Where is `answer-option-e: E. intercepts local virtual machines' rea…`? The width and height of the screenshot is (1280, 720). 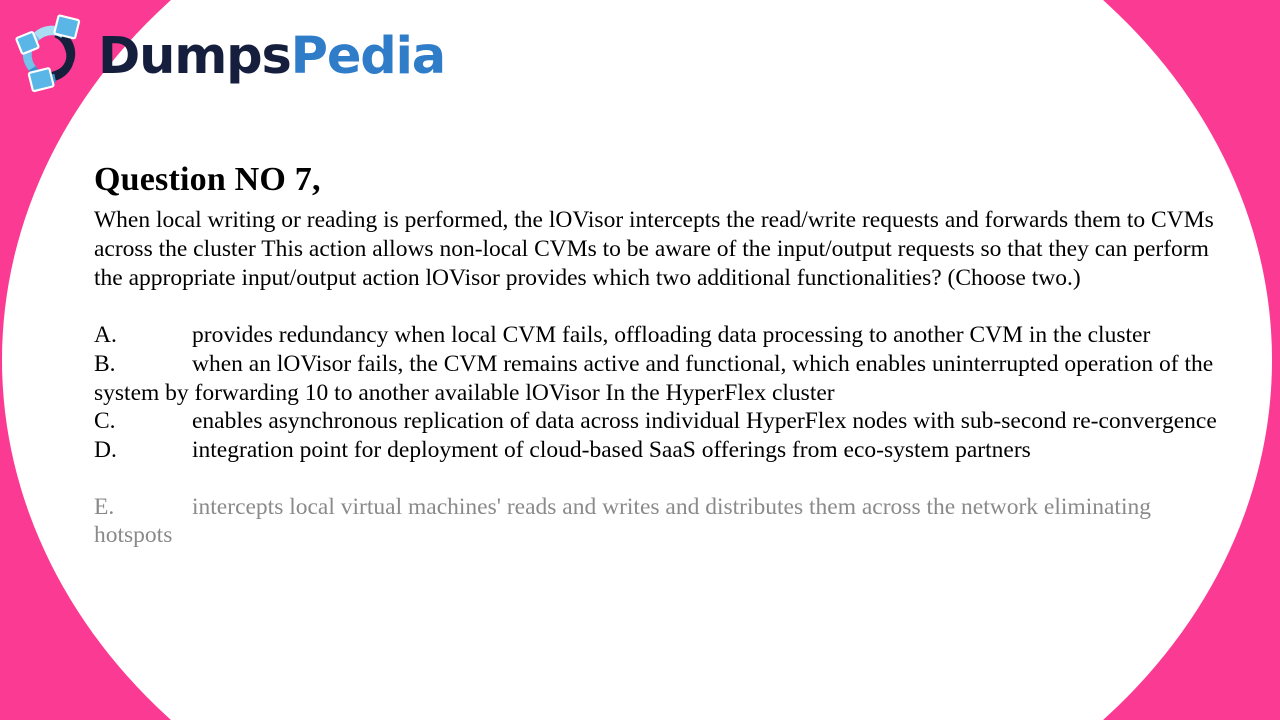
answer-option-e: E. intercepts local virtual machines' rea… is located at coordinates (664, 521).